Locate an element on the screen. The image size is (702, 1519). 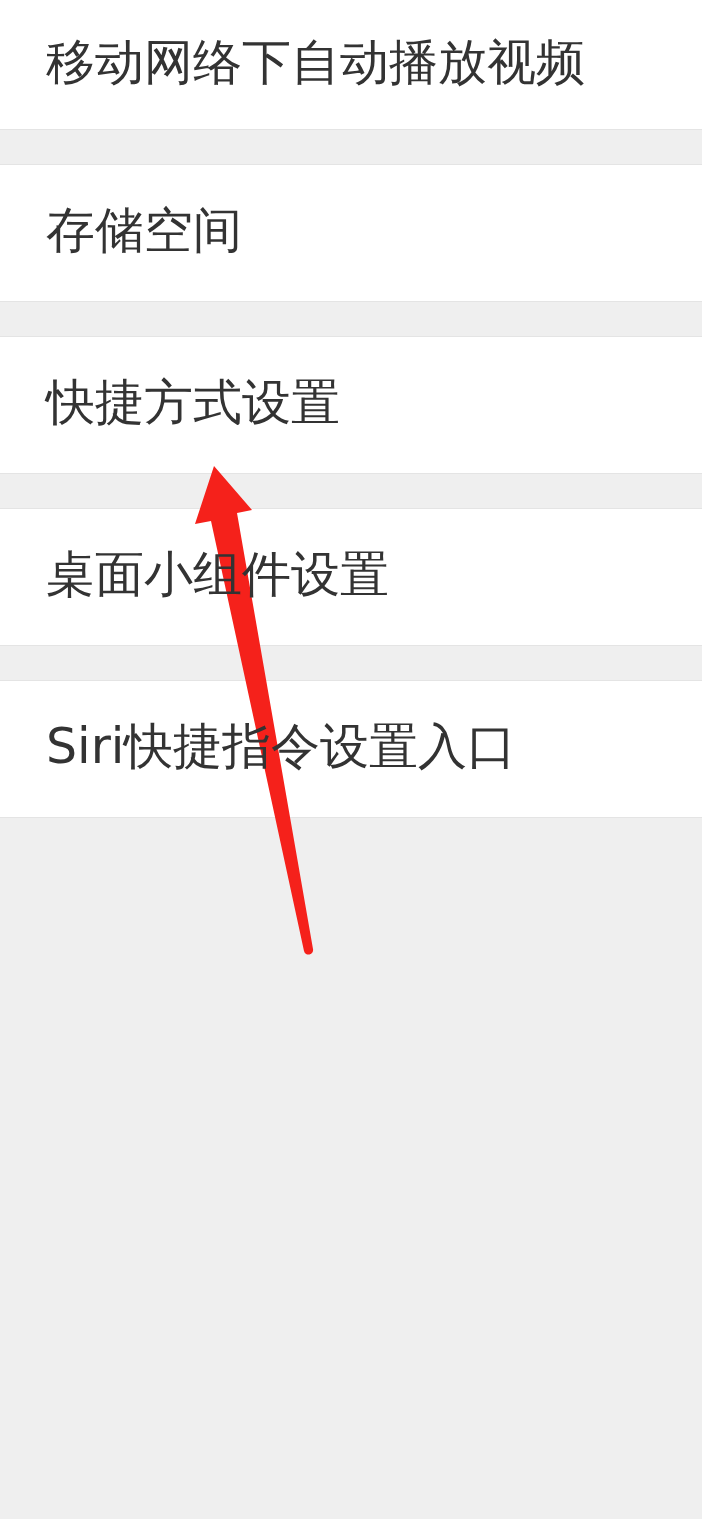
settings-item: 存储空间 is located at coordinates (351, 233).